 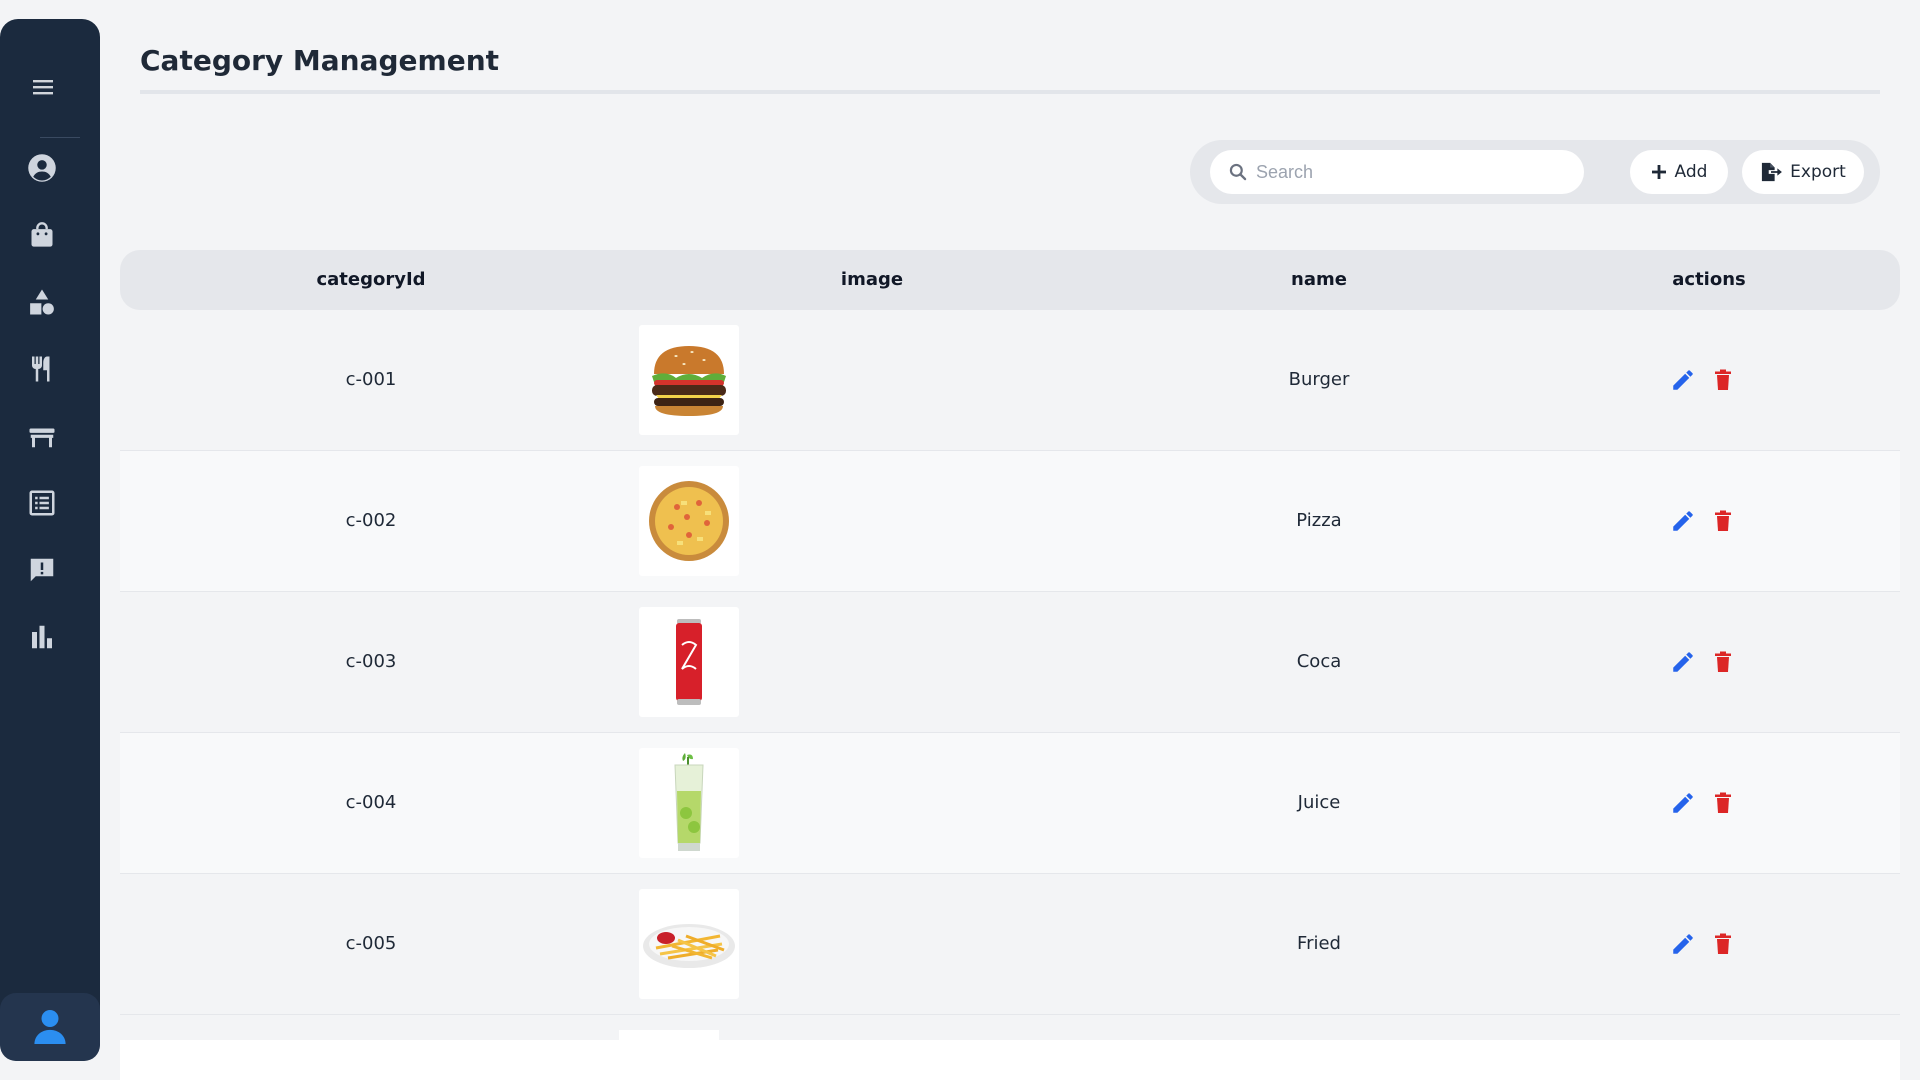 What do you see at coordinates (1010, 380) in the screenshot?
I see `table-row: c-001 Burger` at bounding box center [1010, 380].